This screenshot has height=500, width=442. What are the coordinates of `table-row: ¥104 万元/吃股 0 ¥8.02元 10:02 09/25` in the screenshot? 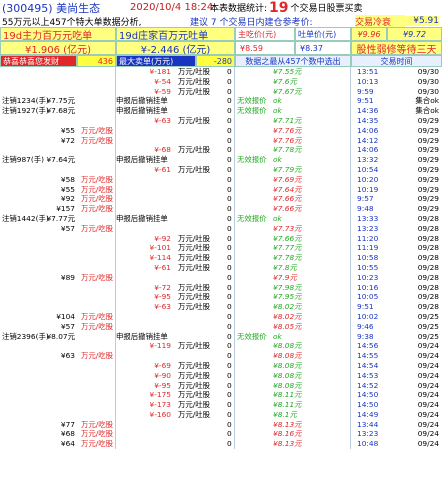 It's located at (221, 316).